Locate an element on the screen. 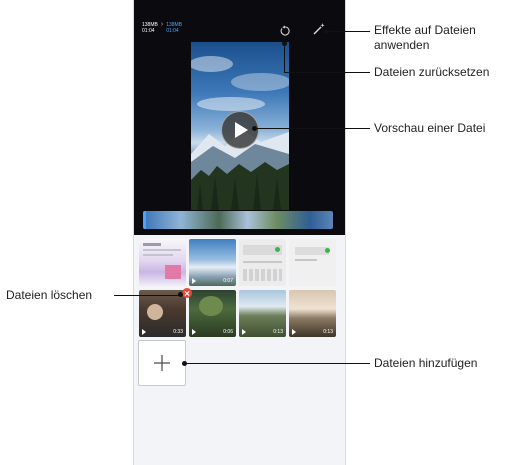 This screenshot has height=465, width=526. thumbnail-6: 0:06 is located at coordinates (212, 313).